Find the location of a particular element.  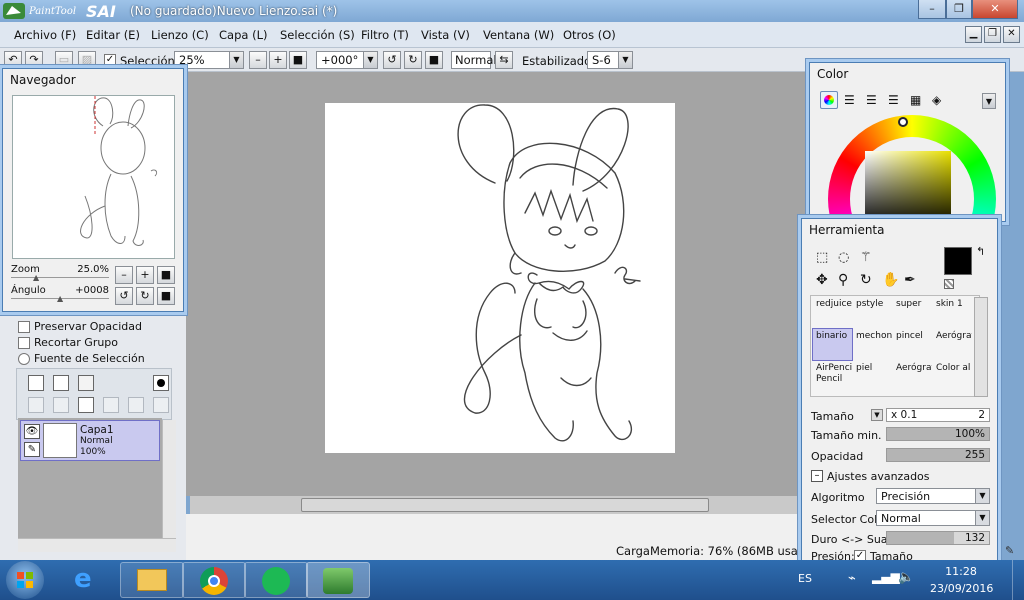

menu-archivo: Archivo (F) is located at coordinates (45, 35).